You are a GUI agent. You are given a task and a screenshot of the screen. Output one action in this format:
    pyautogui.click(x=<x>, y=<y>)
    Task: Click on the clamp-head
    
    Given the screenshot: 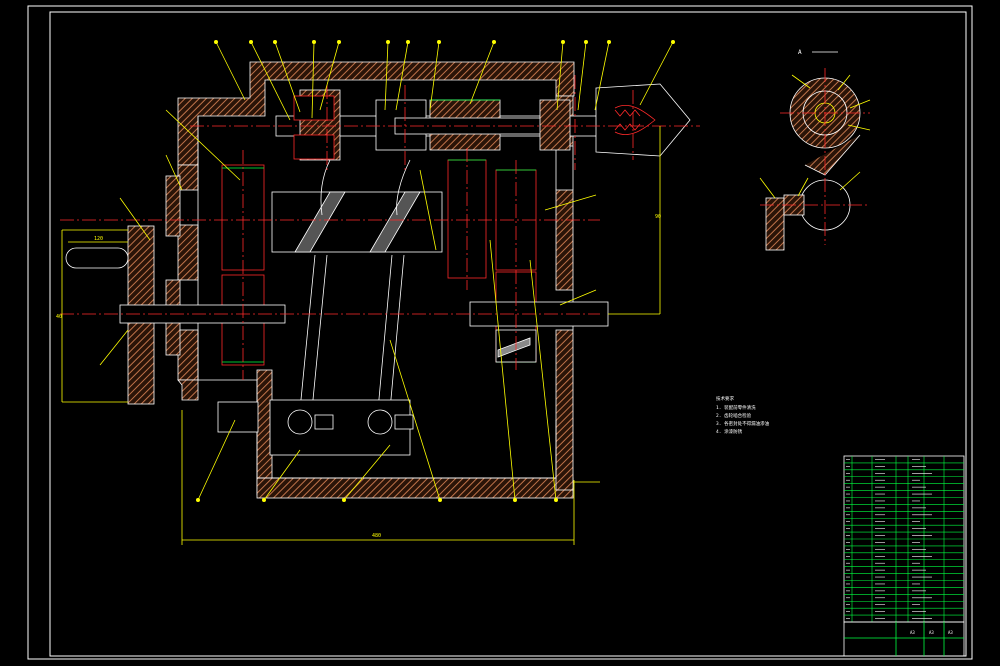 What is the action you would take?
    pyautogui.click(x=643, y=120)
    